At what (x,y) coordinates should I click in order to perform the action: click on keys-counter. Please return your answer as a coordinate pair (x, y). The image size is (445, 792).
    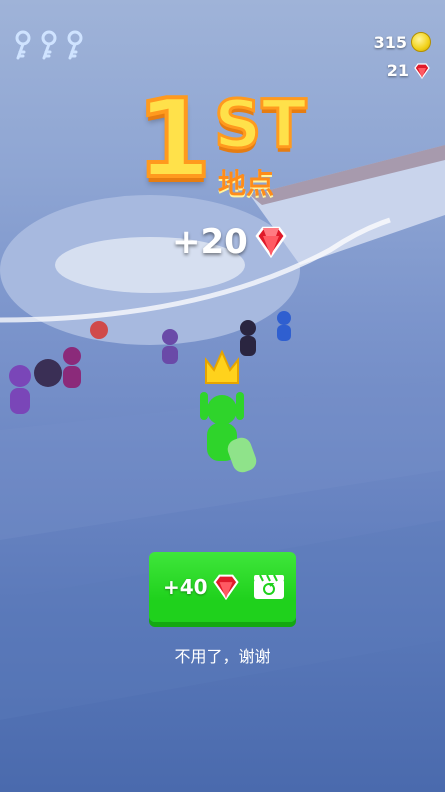
    Looking at the image, I should click on (49, 45).